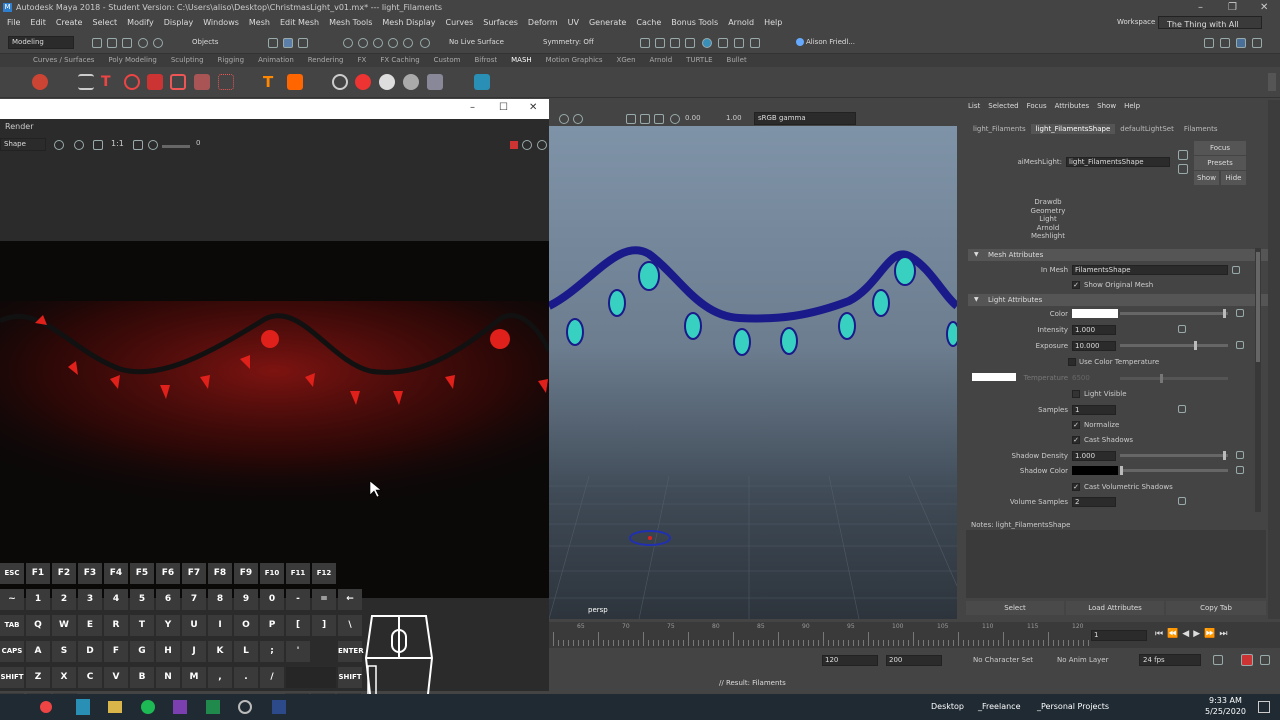 The height and width of the screenshot is (720, 1280). What do you see at coordinates (1236, 270) in the screenshot?
I see `in-mesh-connect-icon` at bounding box center [1236, 270].